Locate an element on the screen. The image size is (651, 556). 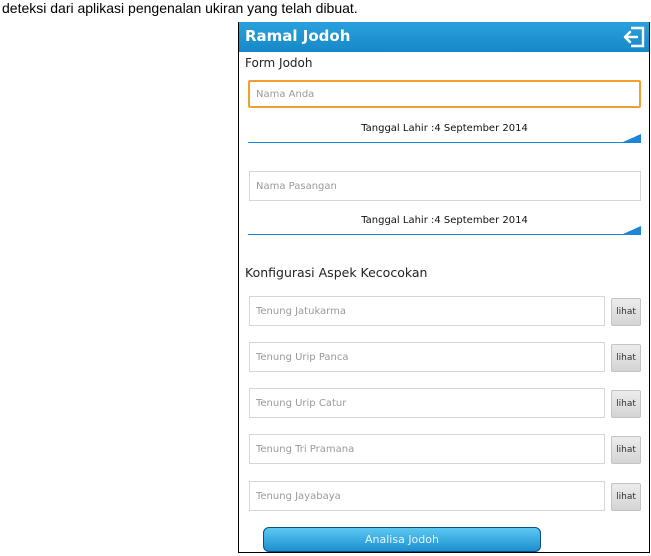
exit-arrow-icon is located at coordinates (634, 37).